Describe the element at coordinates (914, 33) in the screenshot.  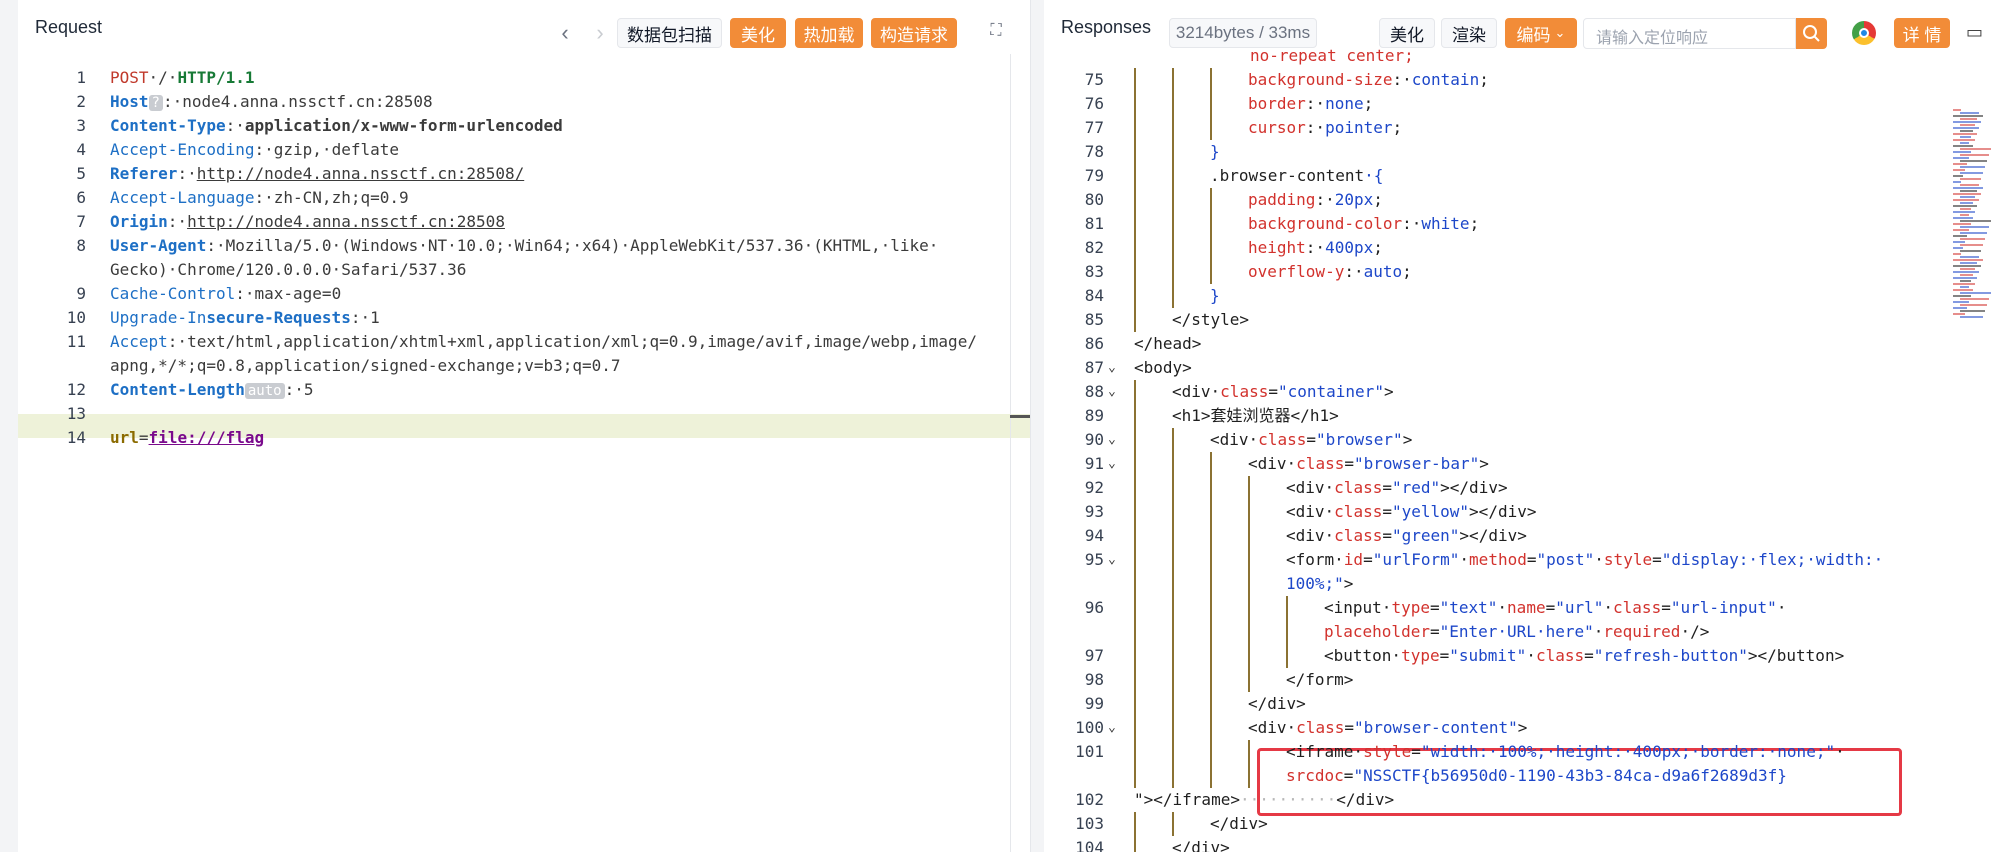
I see `construct-request-button: 构造请求` at that location.